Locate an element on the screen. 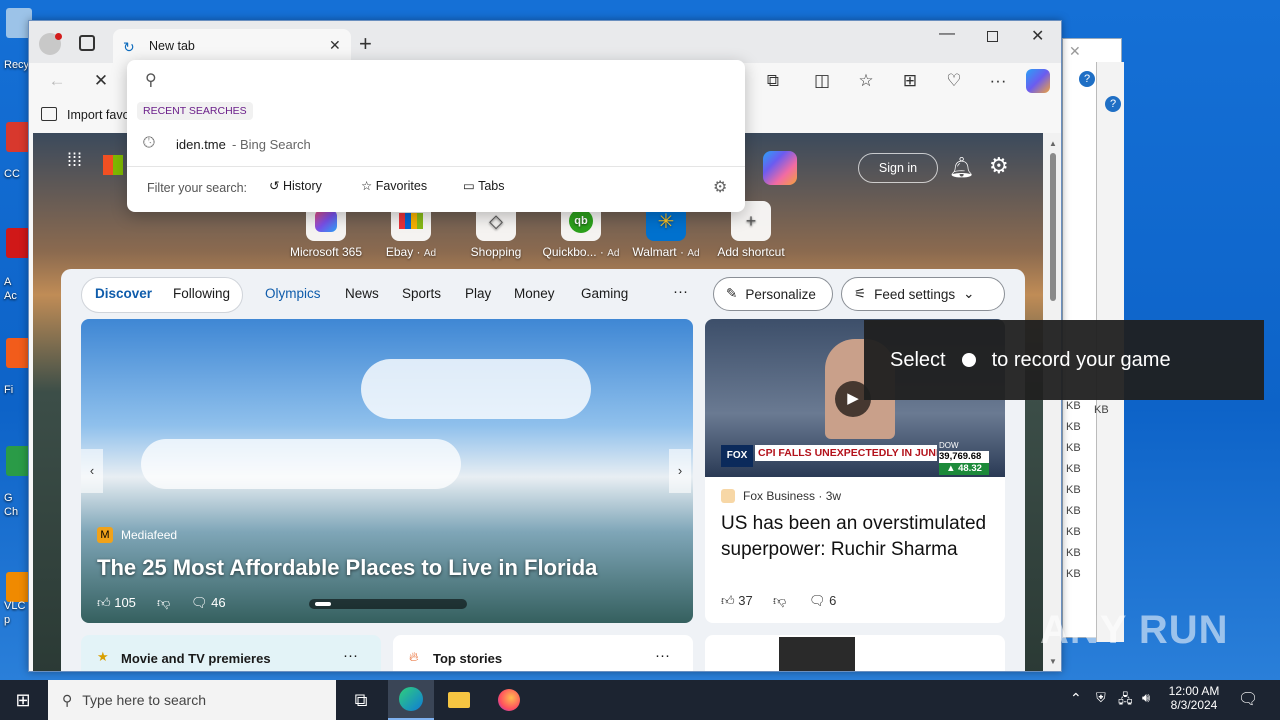 The width and height of the screenshot is (1280, 720). collections-icon: ⊞ is located at coordinates (910, 81).